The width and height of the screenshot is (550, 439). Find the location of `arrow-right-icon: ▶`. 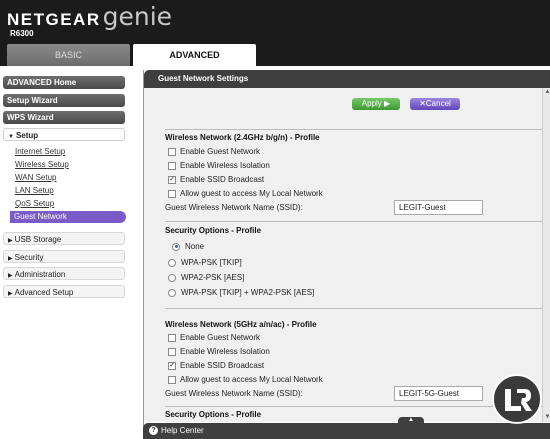

arrow-right-icon: ▶ is located at coordinates (387, 103).